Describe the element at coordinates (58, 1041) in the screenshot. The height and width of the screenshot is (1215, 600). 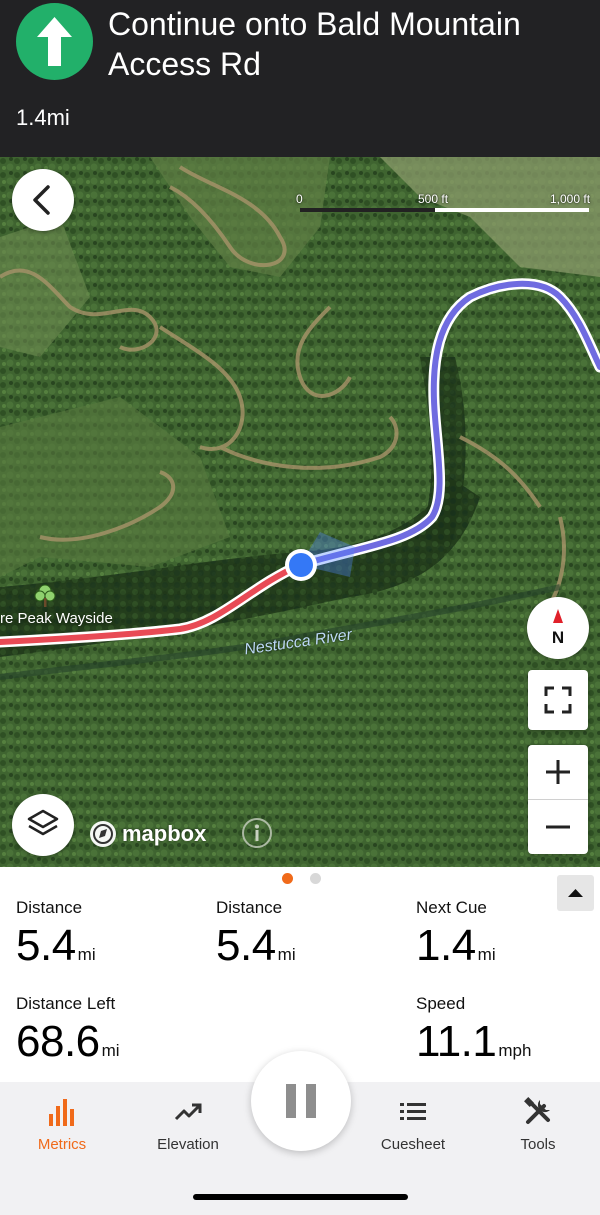
I see `metric-value: 68.6` at that location.